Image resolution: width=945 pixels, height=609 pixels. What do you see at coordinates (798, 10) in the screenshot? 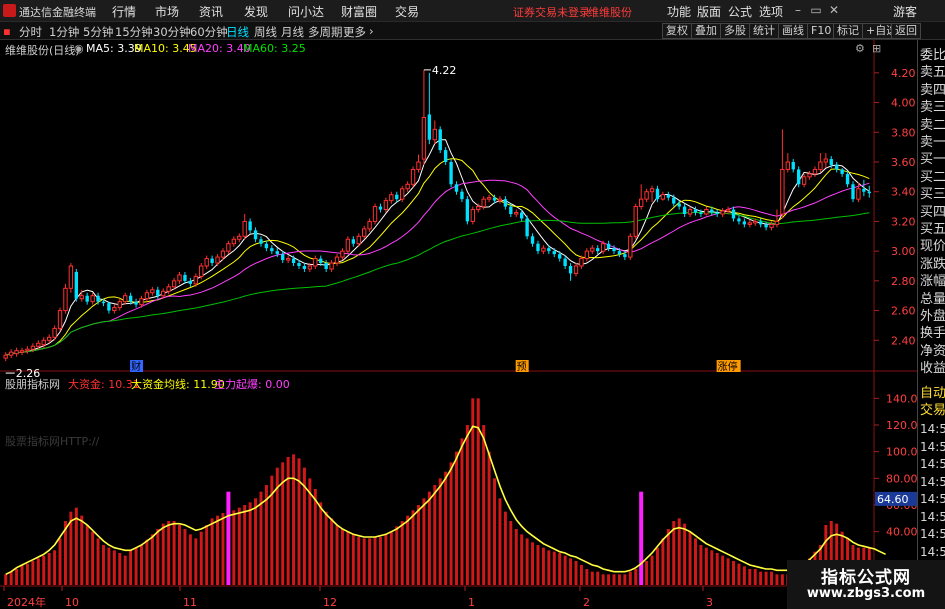
I see `minimize-icon: –` at bounding box center [798, 10].